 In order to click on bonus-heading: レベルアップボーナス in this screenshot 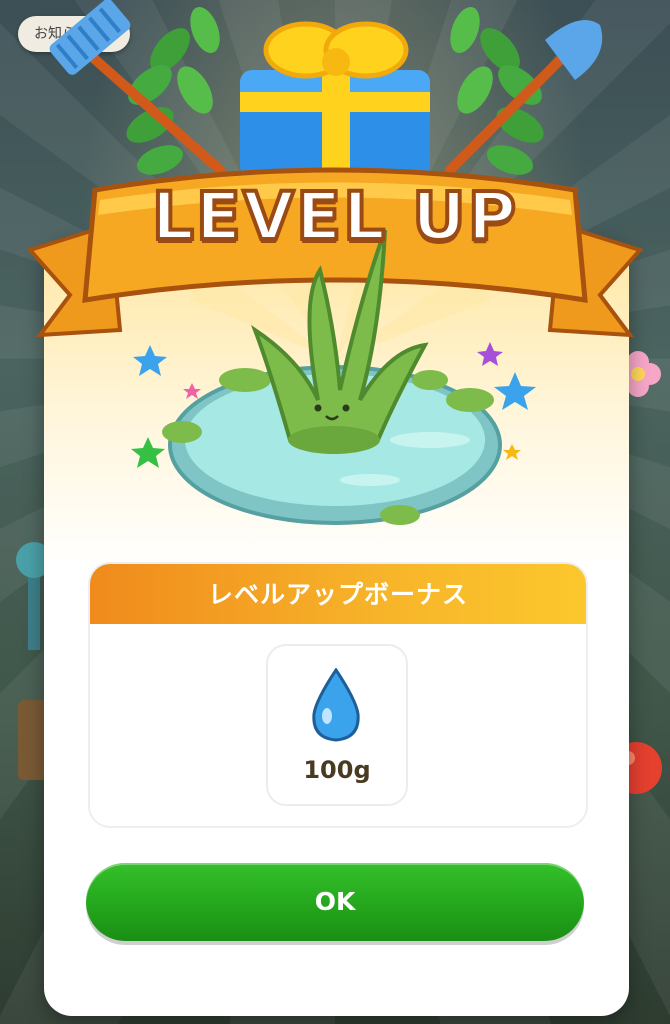, I will do `click(338, 594)`.